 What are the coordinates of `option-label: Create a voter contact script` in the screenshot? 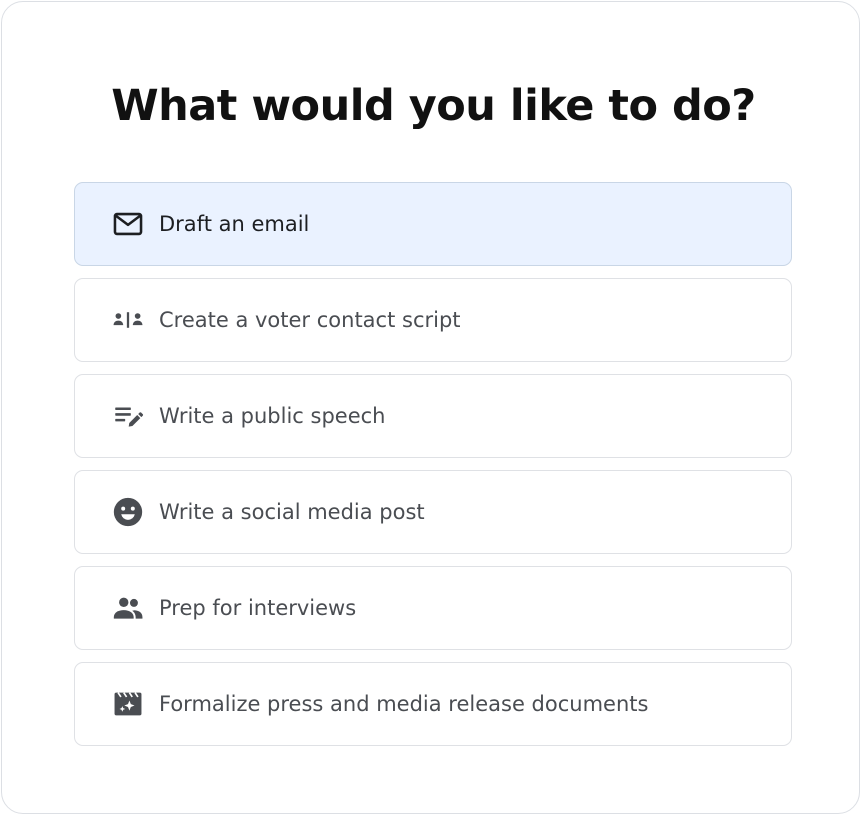 It's located at (310, 320).